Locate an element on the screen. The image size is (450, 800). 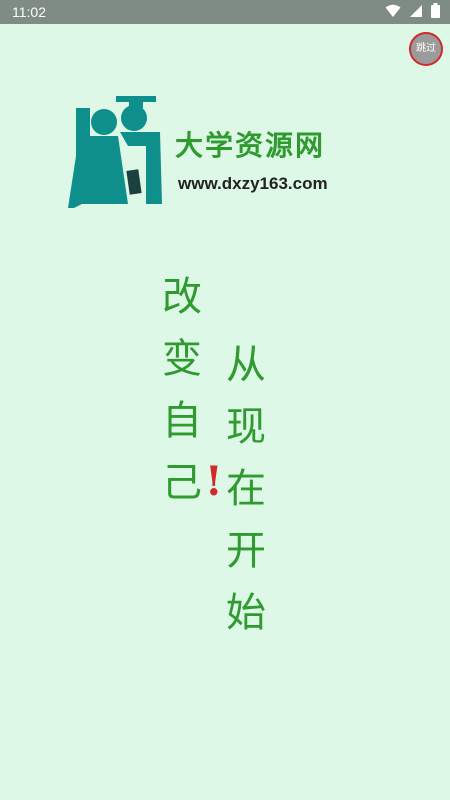
status-bar: 11:02 is located at coordinates (225, 12).